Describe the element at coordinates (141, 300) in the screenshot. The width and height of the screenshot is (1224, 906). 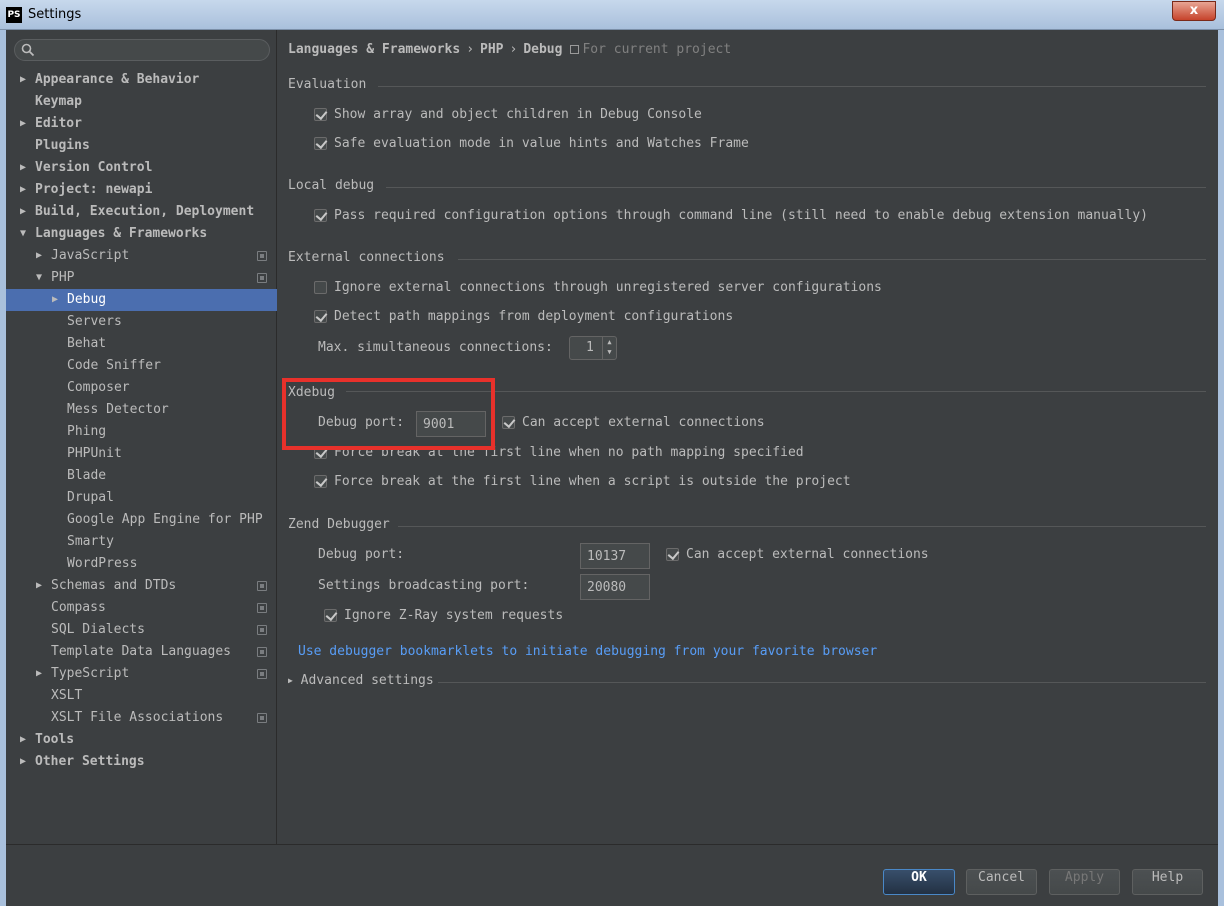
I see `sidebar-item-debug: ▶ Debug` at that location.